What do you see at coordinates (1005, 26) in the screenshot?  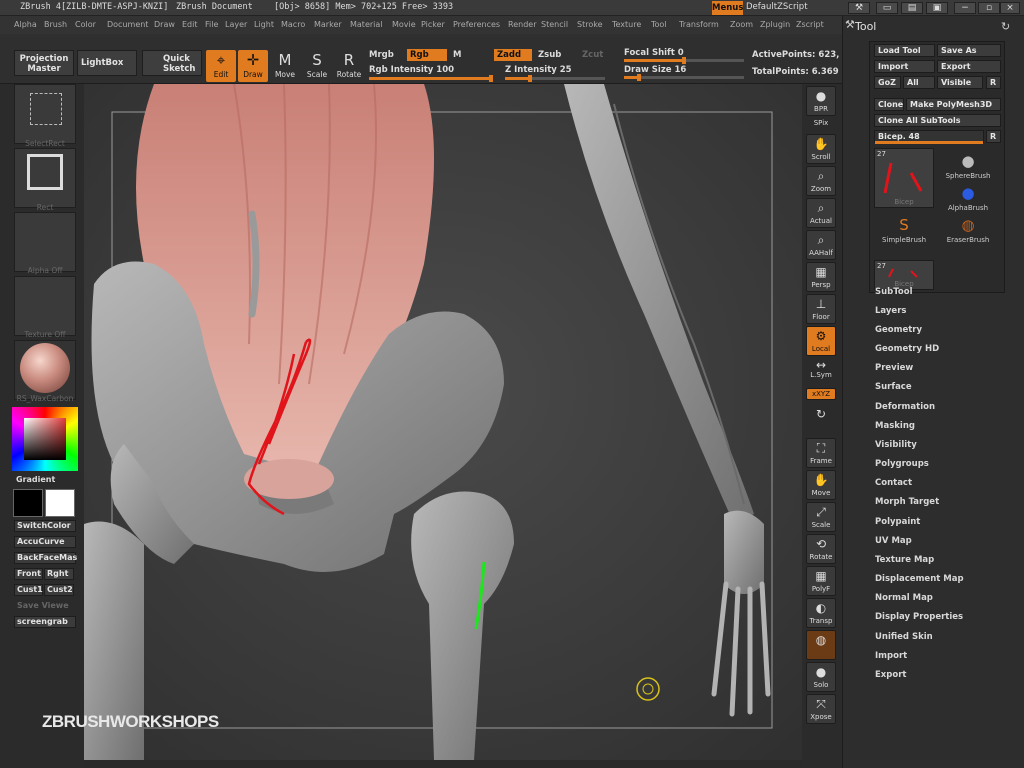 I see `refresh-icon: ↻` at bounding box center [1005, 26].